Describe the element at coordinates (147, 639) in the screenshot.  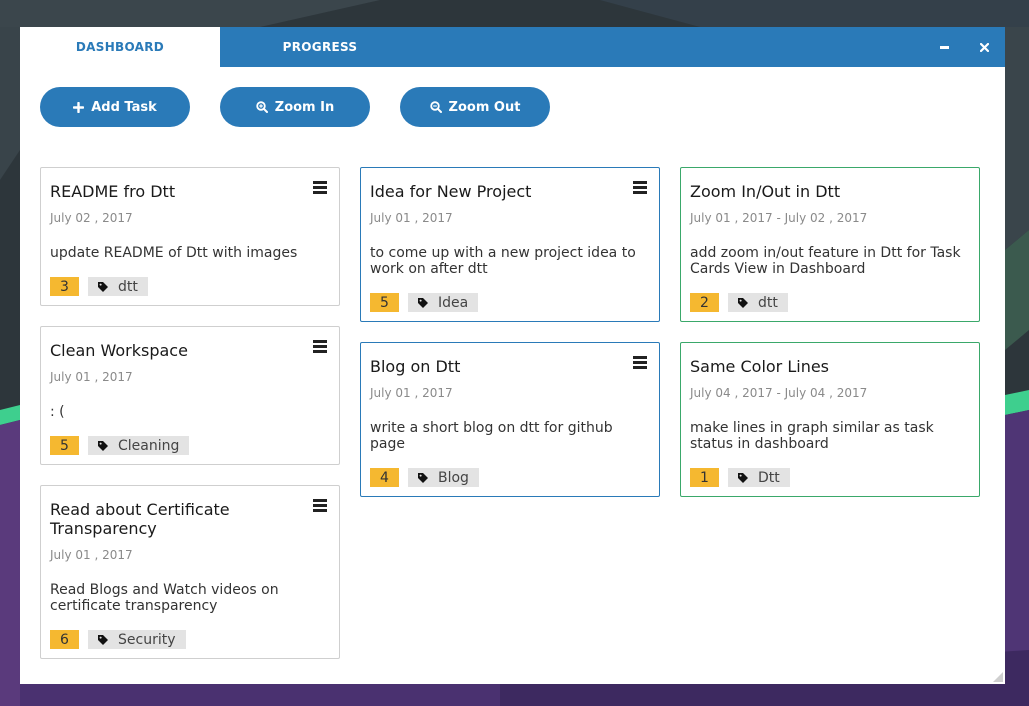
I see `tag-label: Security` at that location.